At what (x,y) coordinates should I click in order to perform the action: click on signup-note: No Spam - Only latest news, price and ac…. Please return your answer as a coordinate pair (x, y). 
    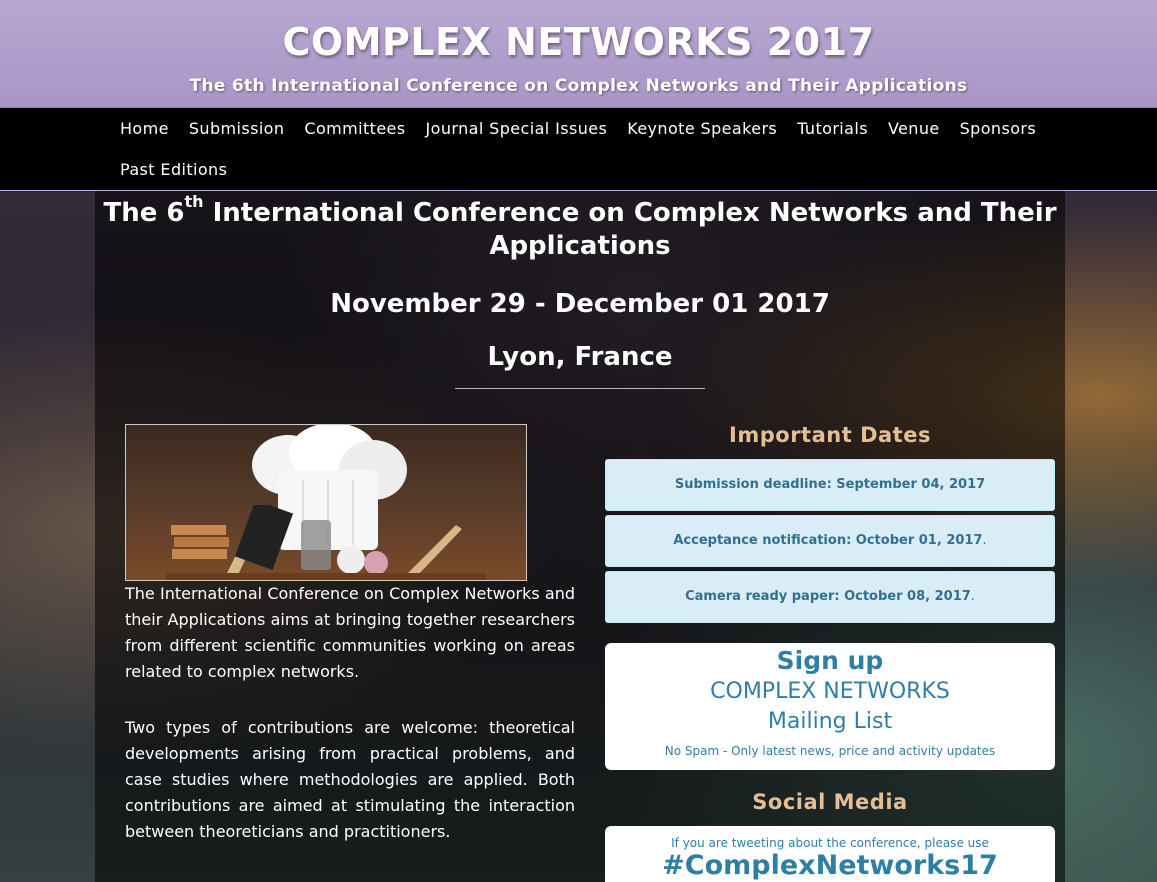
    Looking at the image, I should click on (830, 751).